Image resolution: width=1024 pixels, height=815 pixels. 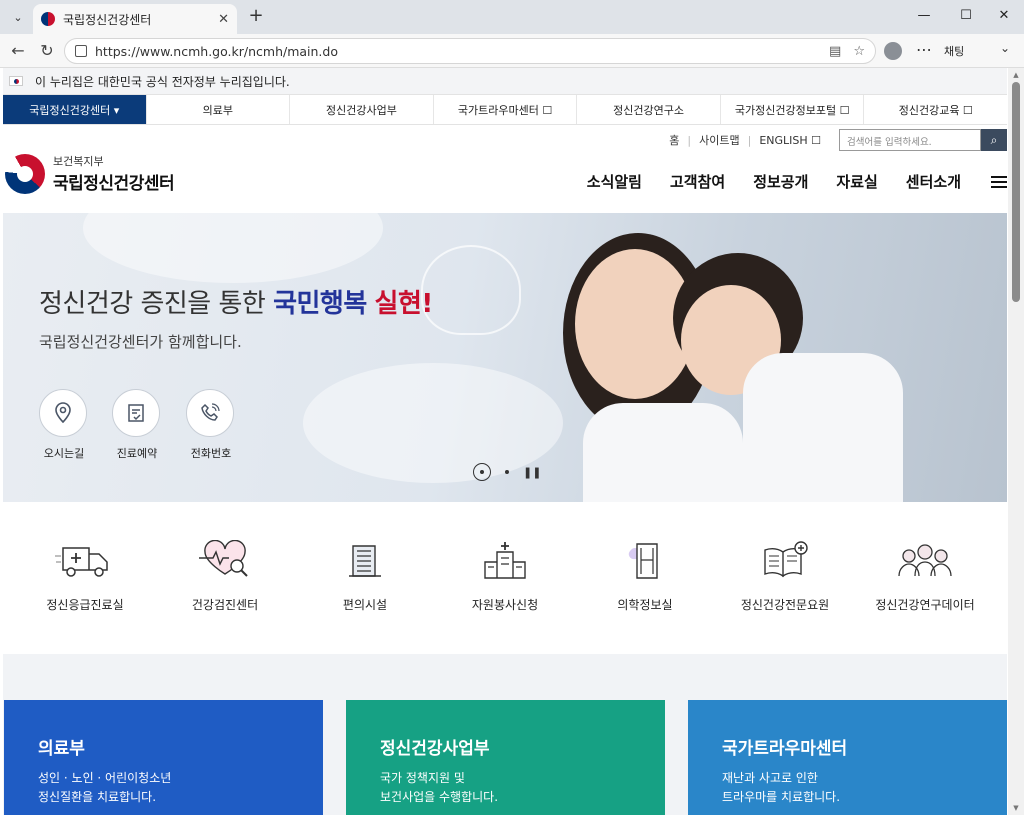 What do you see at coordinates (105, 787) in the screenshot?
I see `card-description: 성인 · 노인 · 어린이청소년 정신질환을 치료합니다.` at bounding box center [105, 787].